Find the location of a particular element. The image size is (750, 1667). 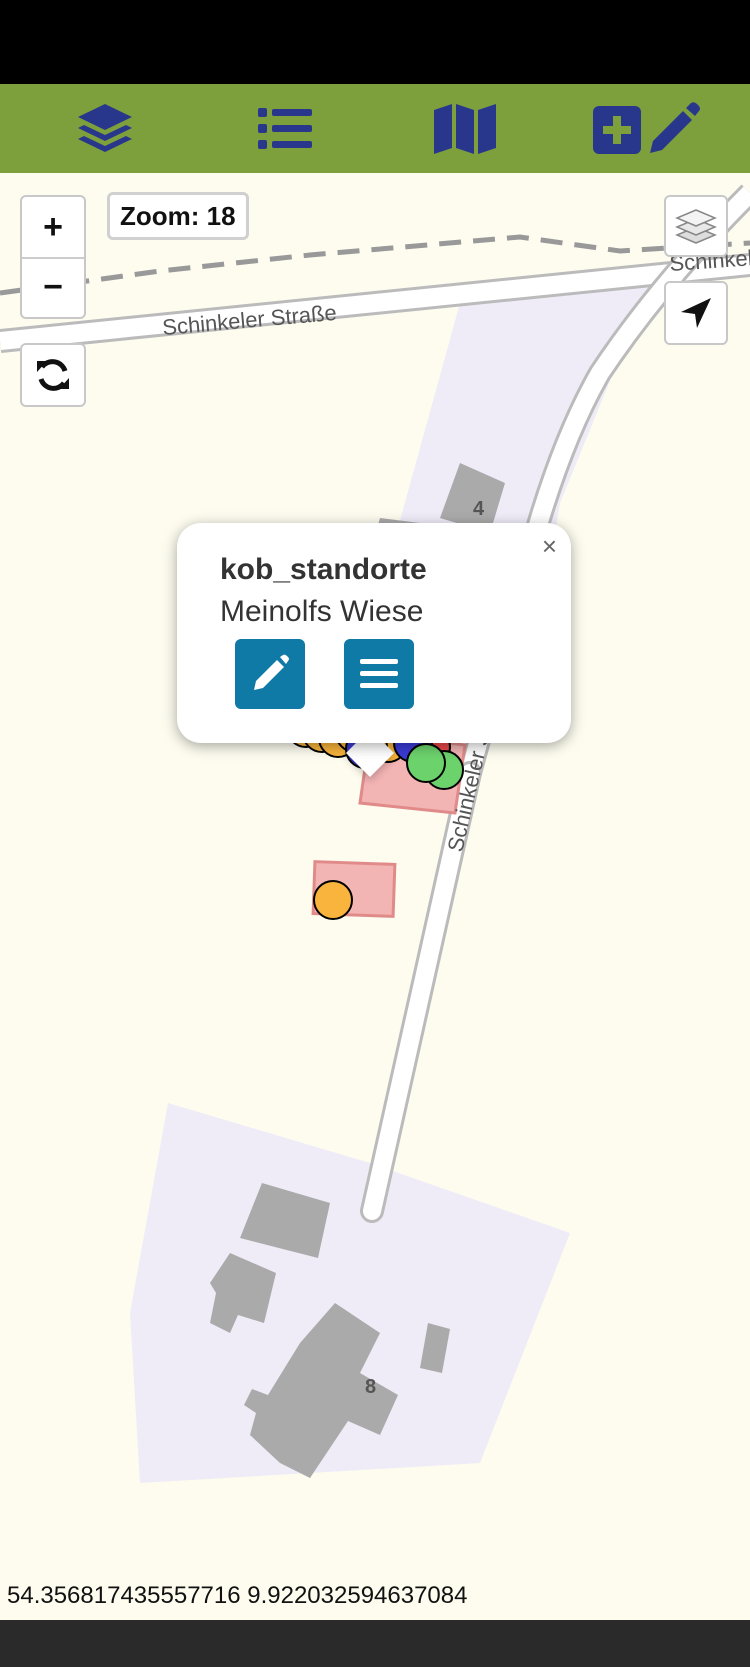

house-number: 8 is located at coordinates (370, 1387).